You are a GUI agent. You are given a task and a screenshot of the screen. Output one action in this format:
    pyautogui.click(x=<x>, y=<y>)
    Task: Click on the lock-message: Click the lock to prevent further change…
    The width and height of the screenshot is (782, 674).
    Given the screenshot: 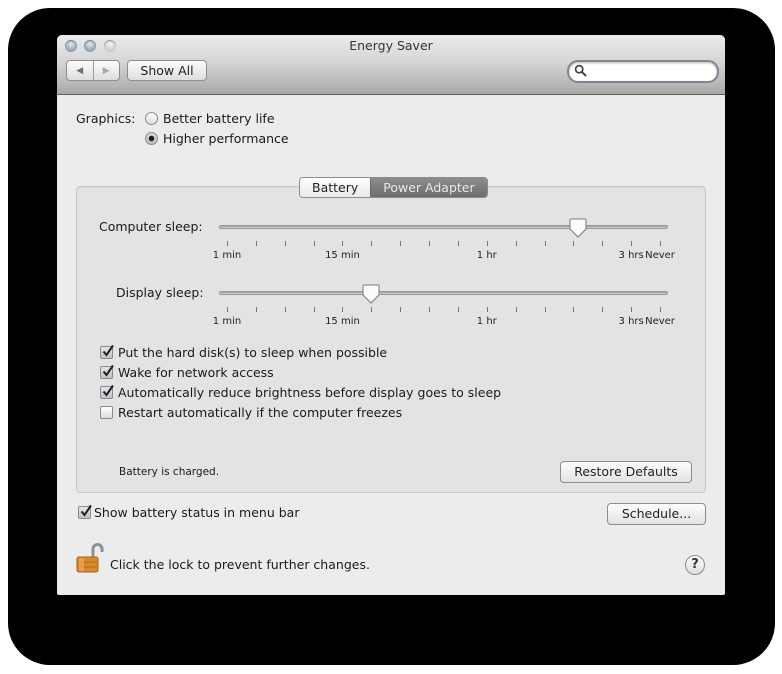 What is the action you would take?
    pyautogui.click(x=240, y=564)
    